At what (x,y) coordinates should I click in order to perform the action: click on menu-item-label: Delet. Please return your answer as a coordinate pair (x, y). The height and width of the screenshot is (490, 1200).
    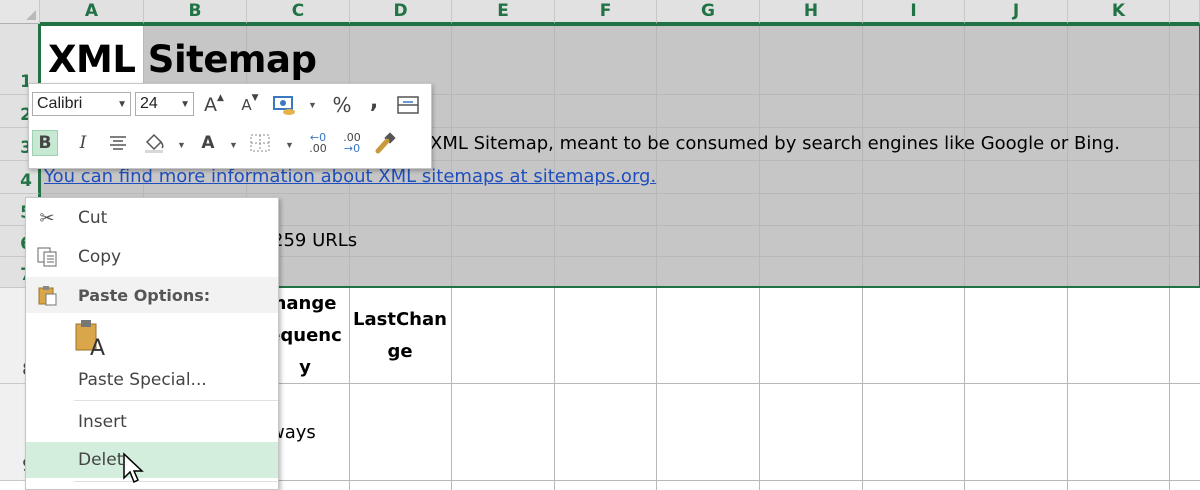
    Looking at the image, I should click on (101, 460).